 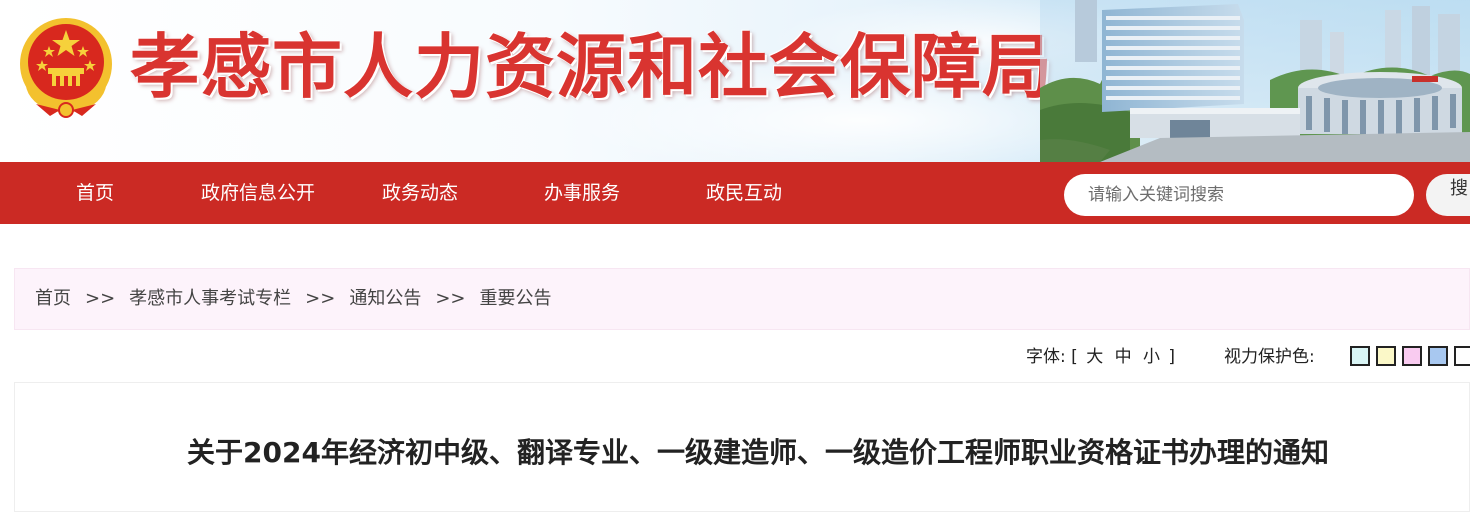 I want to click on eye-color-white, so click(x=1462, y=356).